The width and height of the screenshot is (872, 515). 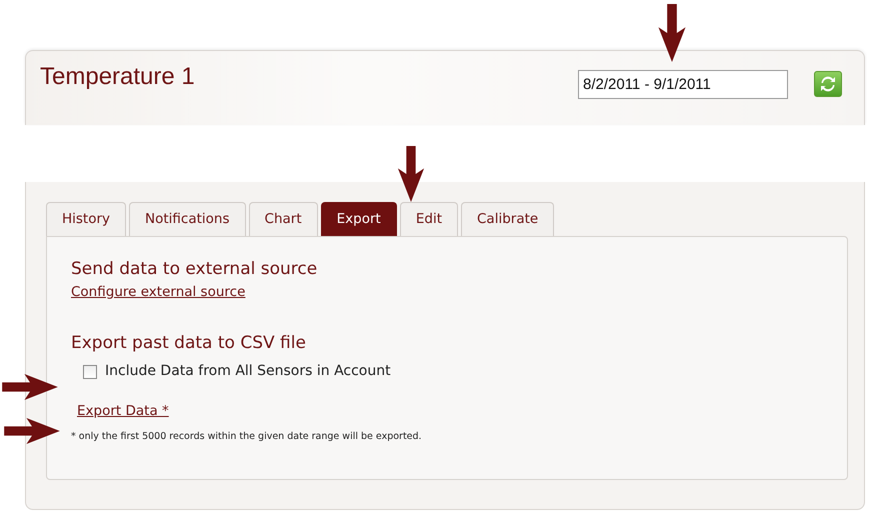 I want to click on section-heading: Export past data to CSV file, so click(x=189, y=343).